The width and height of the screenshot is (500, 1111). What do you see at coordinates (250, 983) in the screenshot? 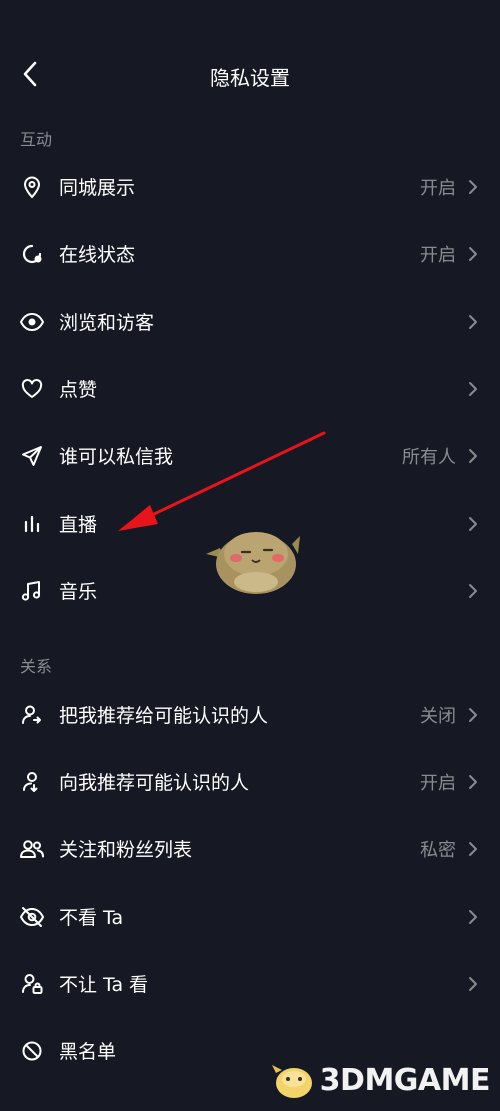
I see `row-dont-let-ta-see: 不让 Ta 看` at bounding box center [250, 983].